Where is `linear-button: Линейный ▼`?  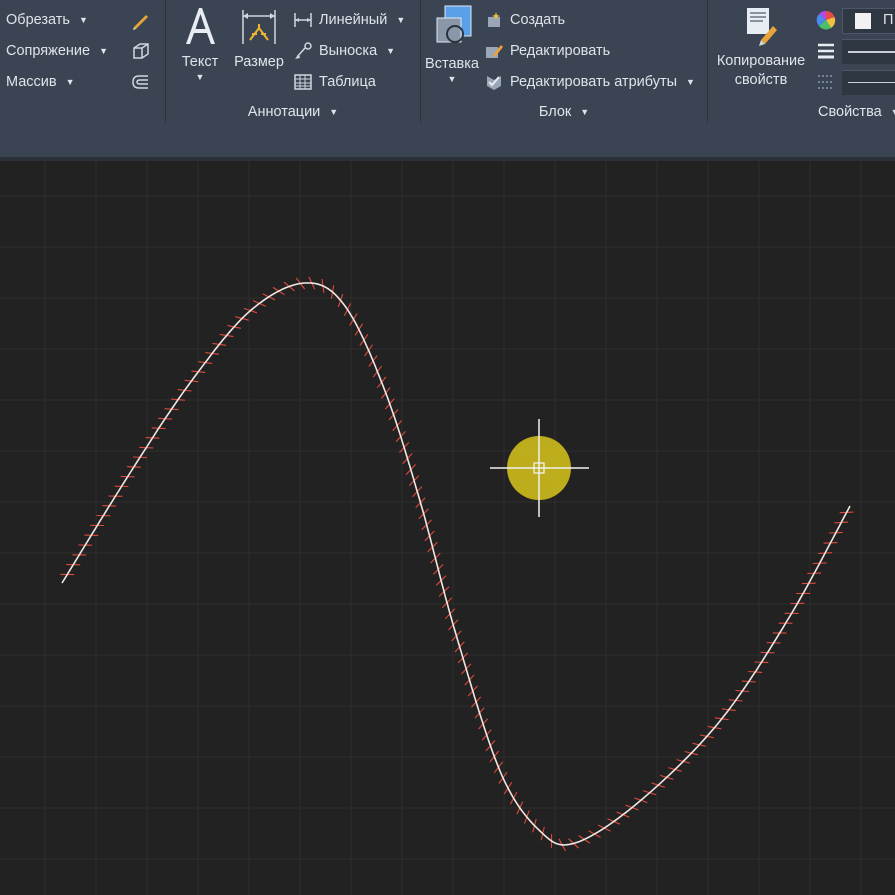
linear-button: Линейный ▼ is located at coordinates (349, 20).